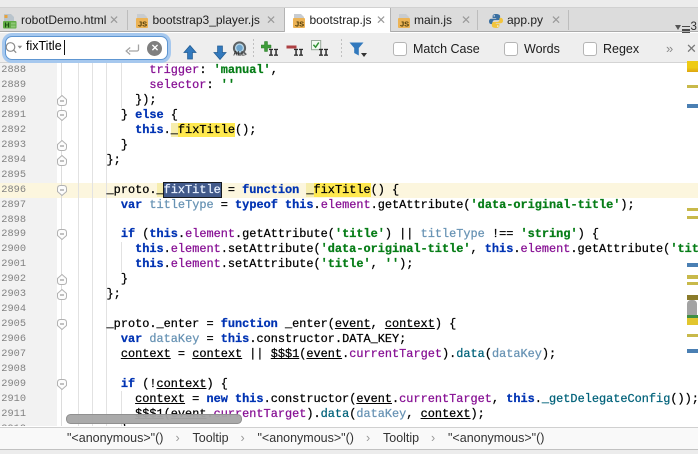 The width and height of the screenshot is (698, 454). Describe the element at coordinates (239, 55) in the screenshot. I see `svg-text: ALL` at that location.